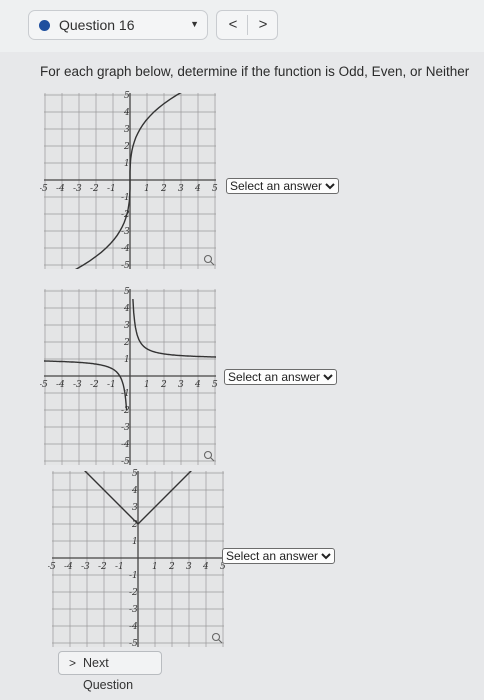  I want to click on nav-divider, so click(247, 25).